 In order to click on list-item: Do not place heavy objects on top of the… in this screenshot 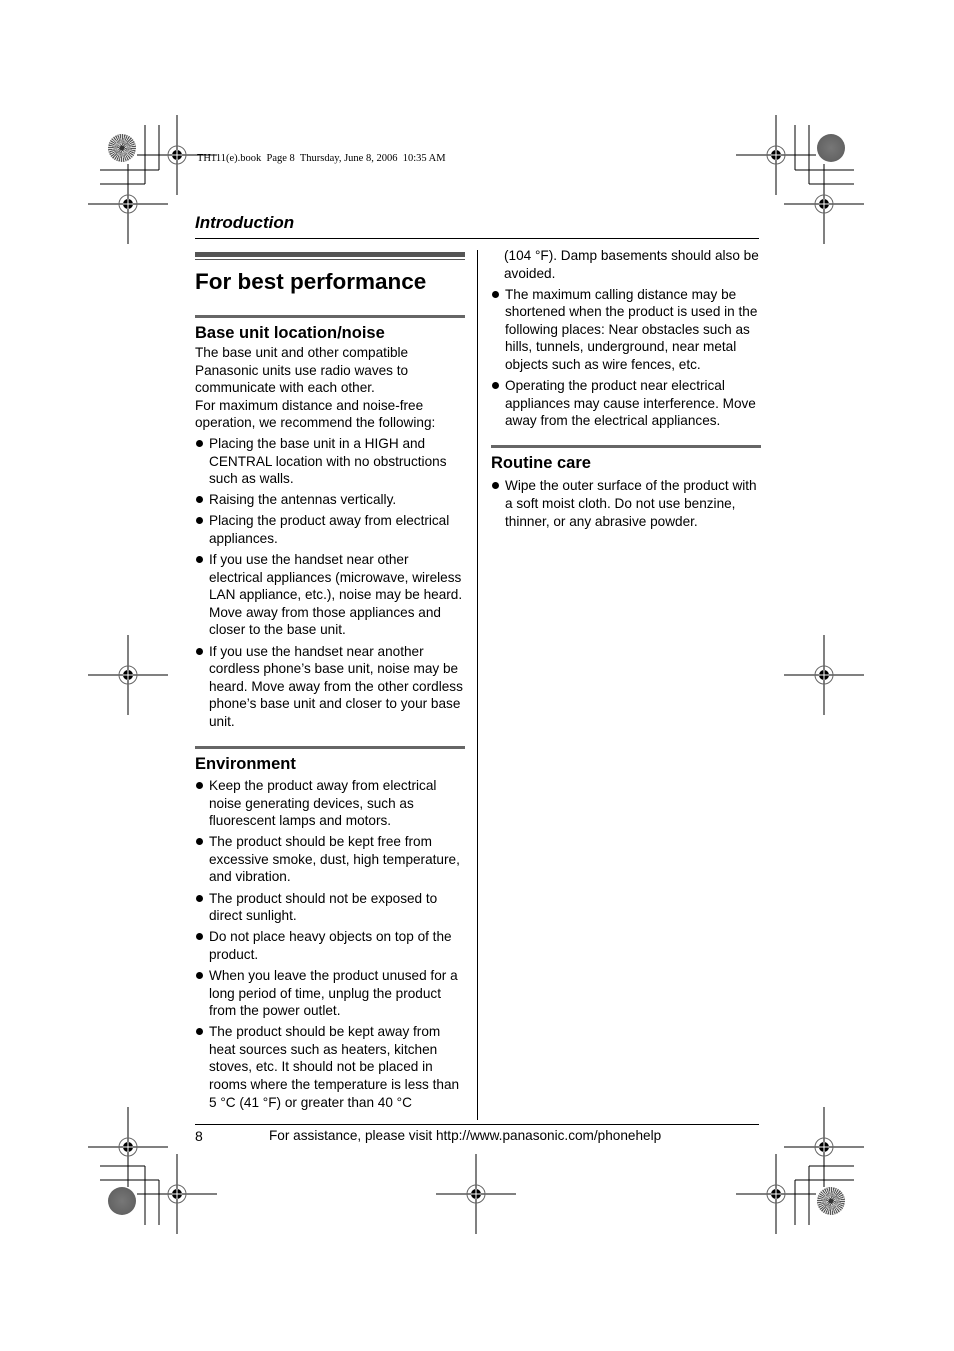, I will do `click(330, 945)`.